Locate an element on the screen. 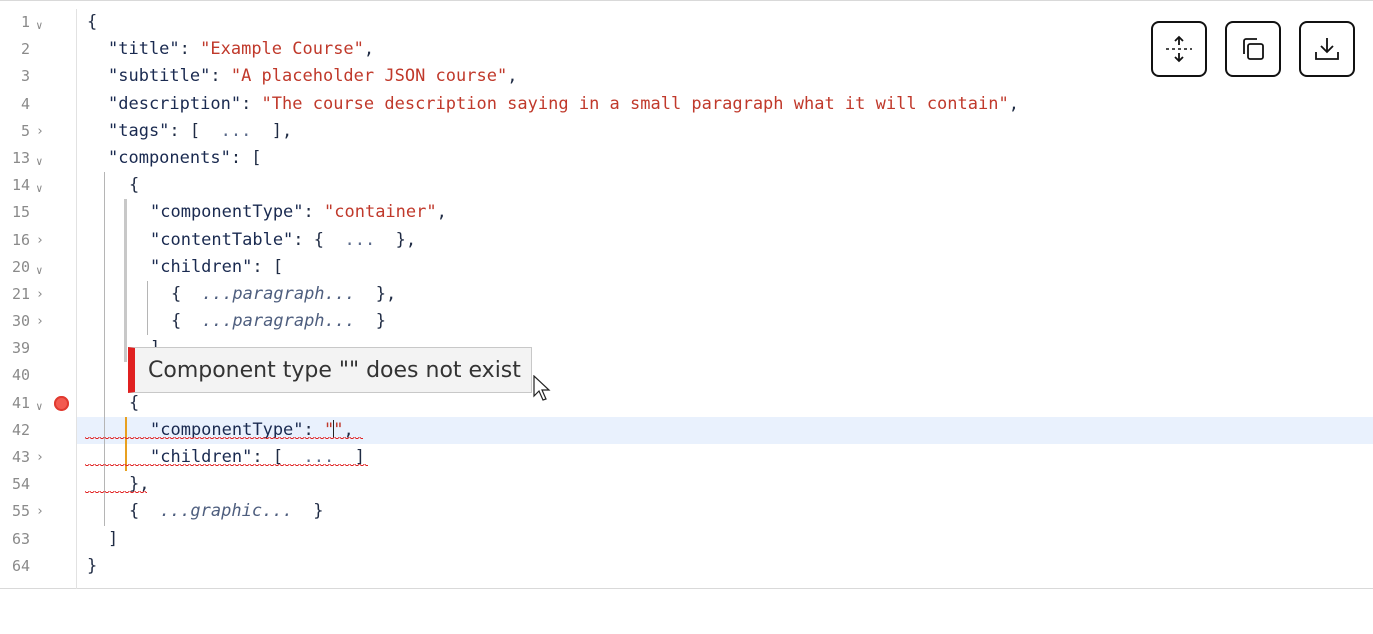 This screenshot has width=1373, height=634. json-string-value: "A placeholder JSON course" is located at coordinates (369, 76).